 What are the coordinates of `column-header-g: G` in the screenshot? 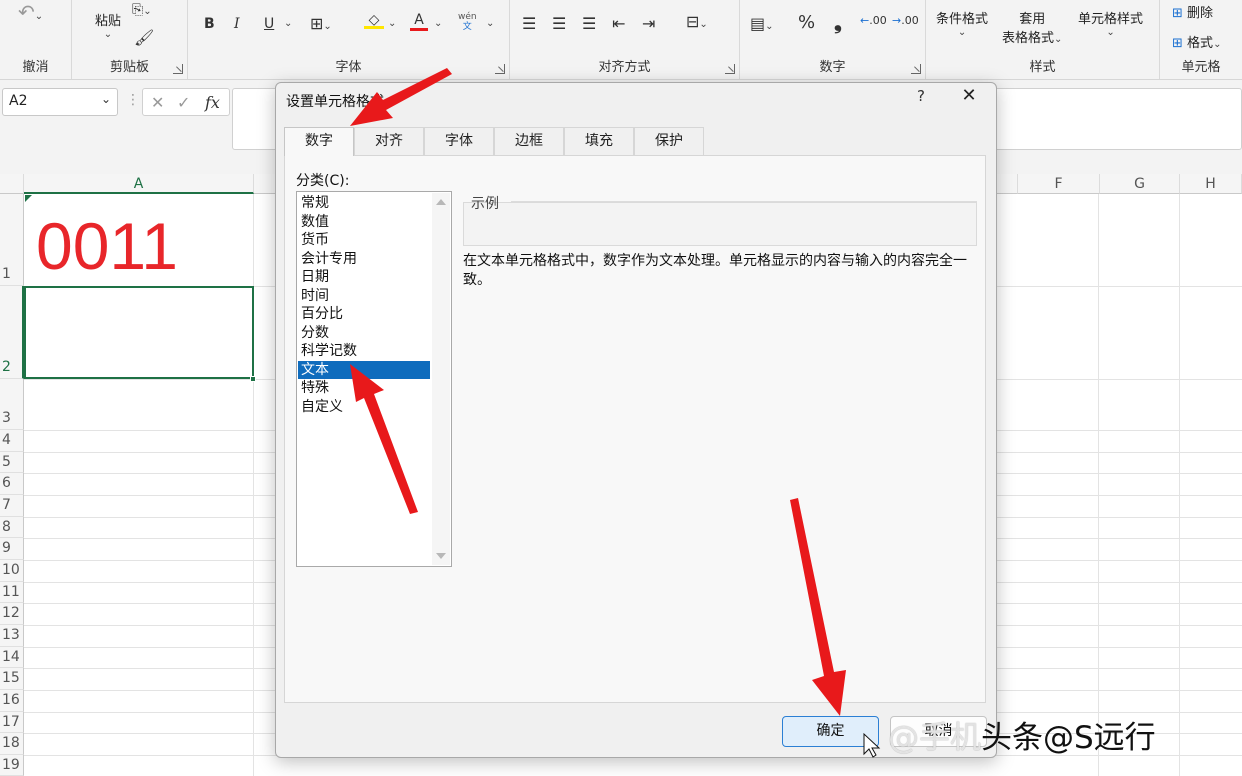 It's located at (1140, 184).